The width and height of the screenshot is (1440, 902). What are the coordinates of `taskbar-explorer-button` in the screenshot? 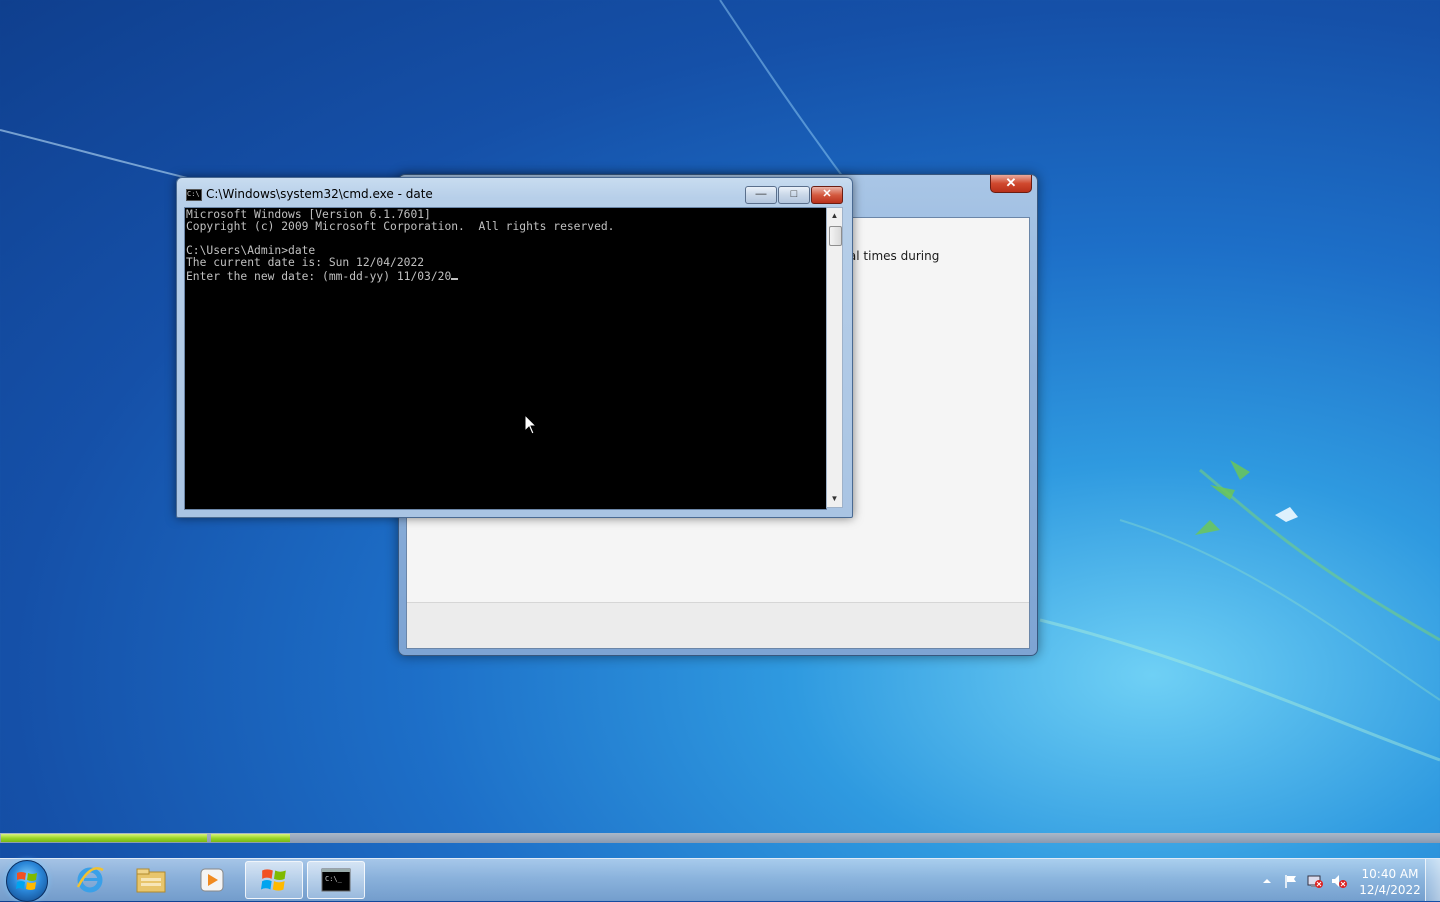 It's located at (151, 880).